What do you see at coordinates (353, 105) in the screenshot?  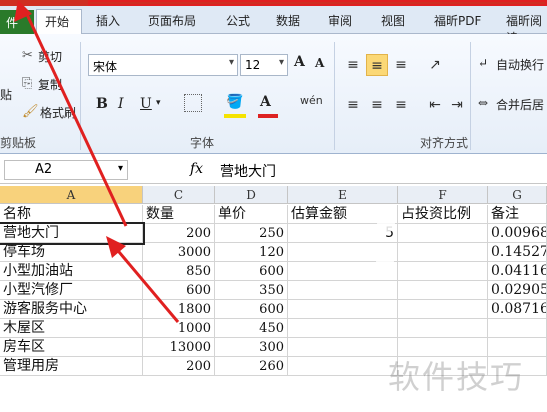 I see `align-left-icon: ≡` at bounding box center [353, 105].